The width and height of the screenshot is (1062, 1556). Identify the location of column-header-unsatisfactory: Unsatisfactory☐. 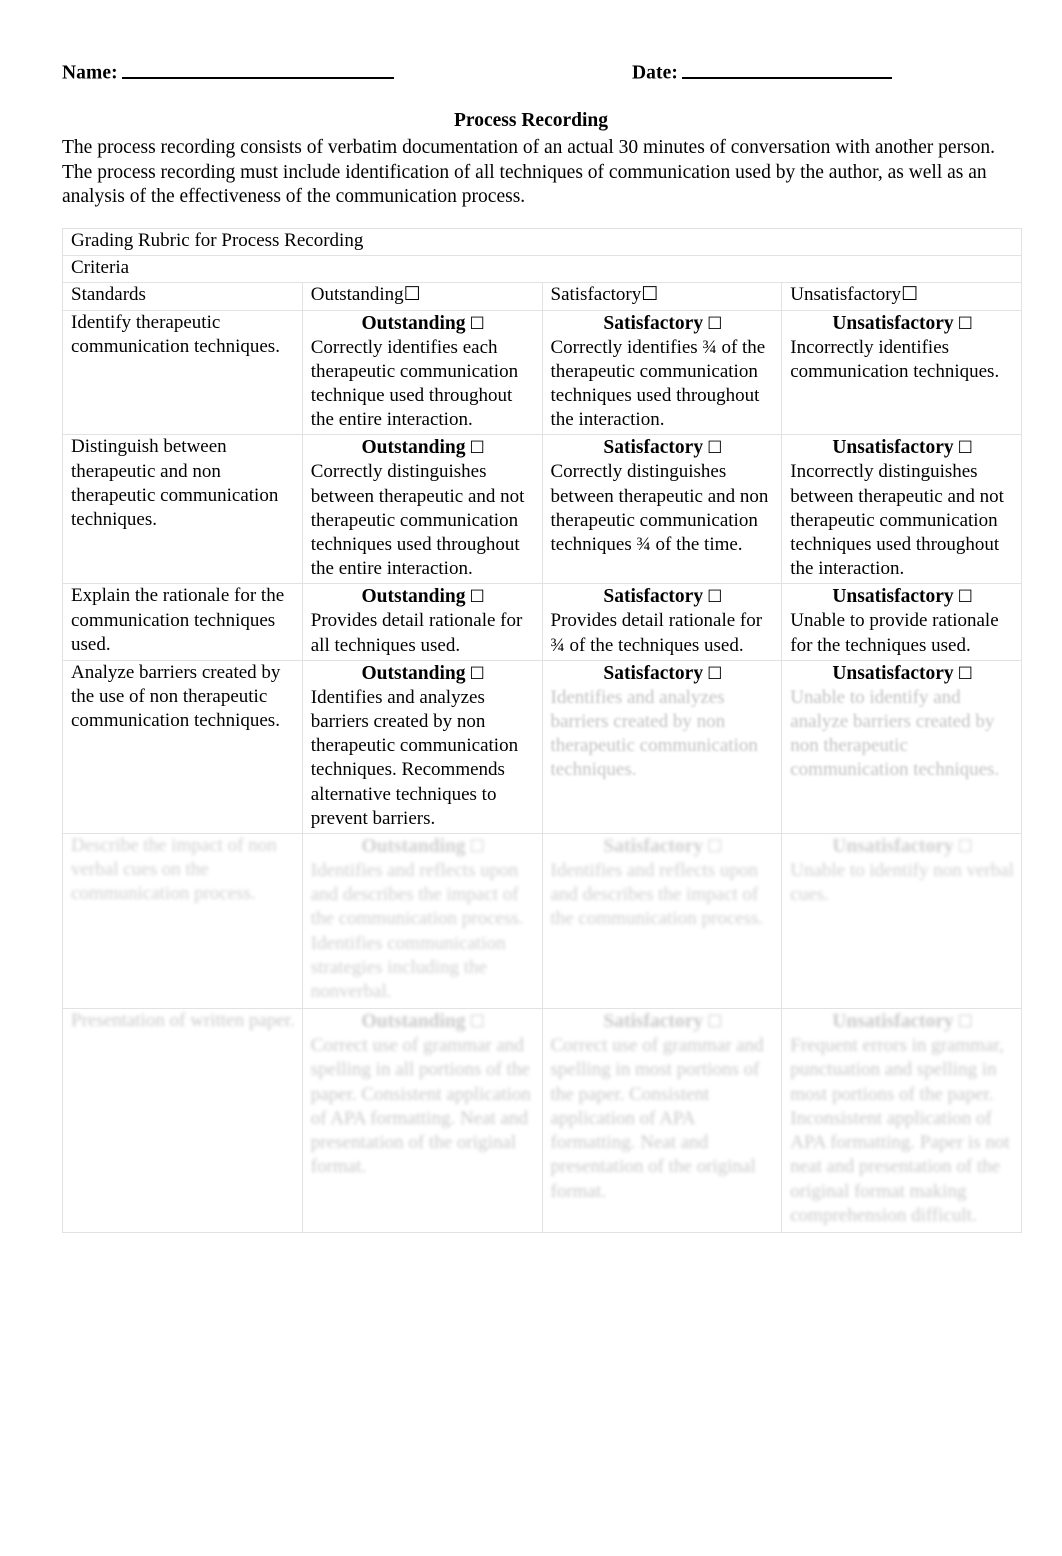
(901, 296).